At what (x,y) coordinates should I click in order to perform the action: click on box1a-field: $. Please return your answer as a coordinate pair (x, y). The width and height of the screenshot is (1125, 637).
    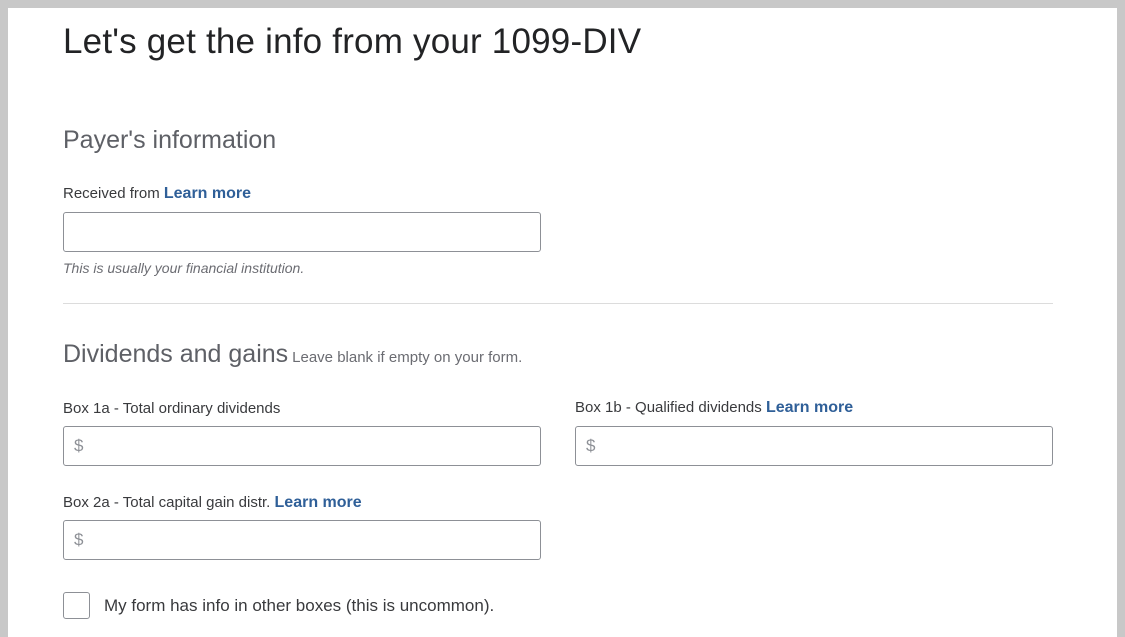
    Looking at the image, I should click on (302, 446).